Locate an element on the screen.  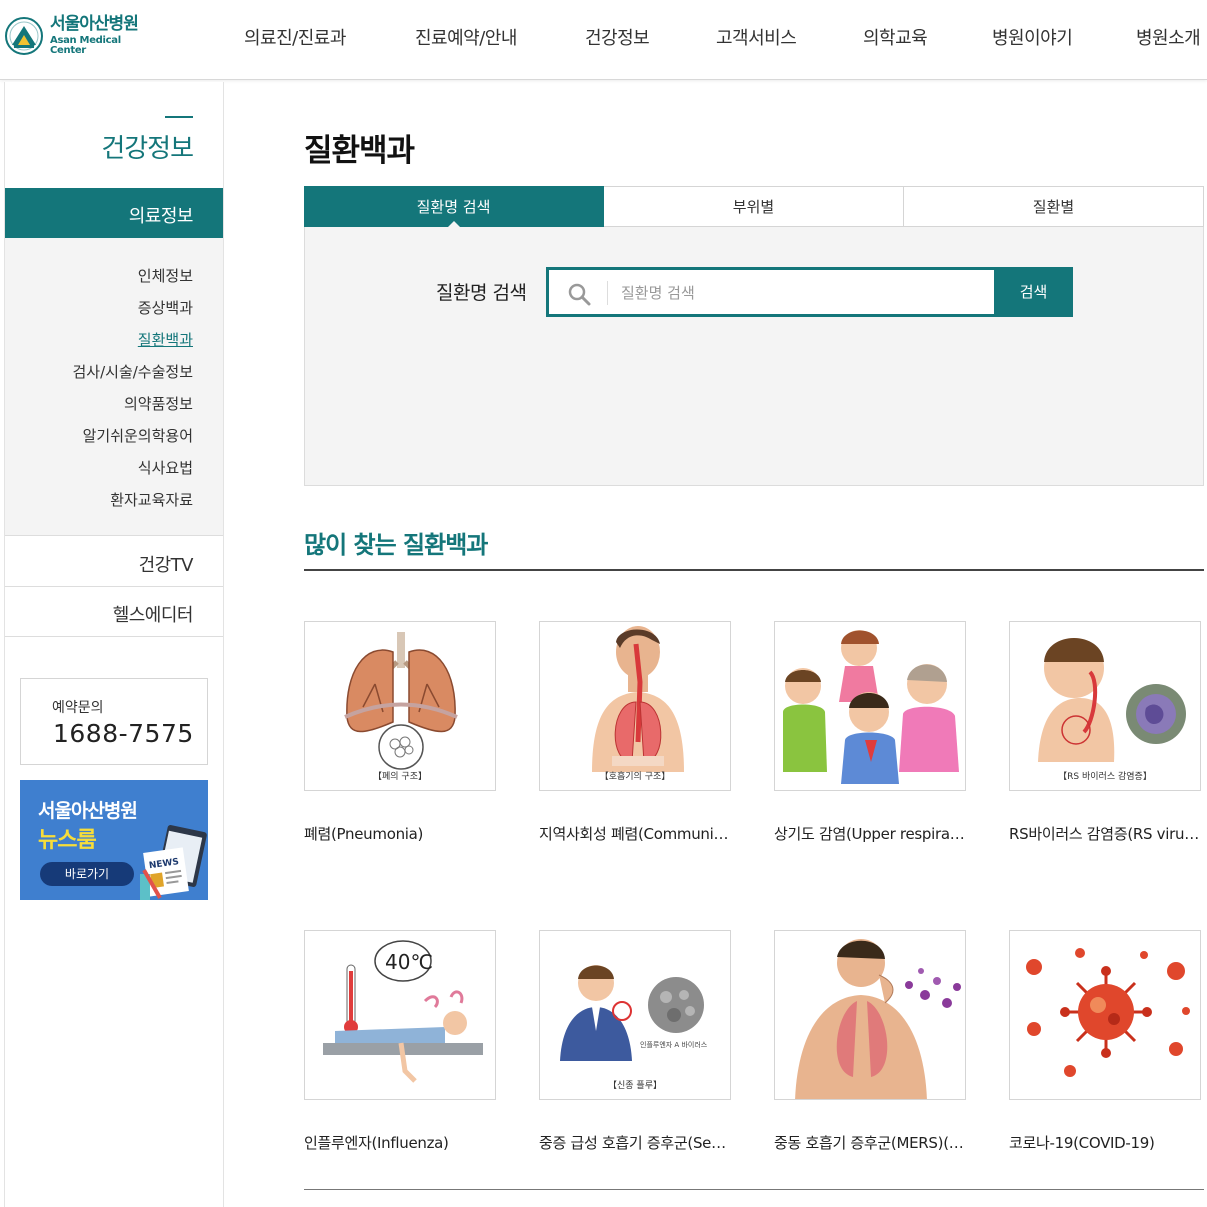
search-input is located at coordinates (806, 293).